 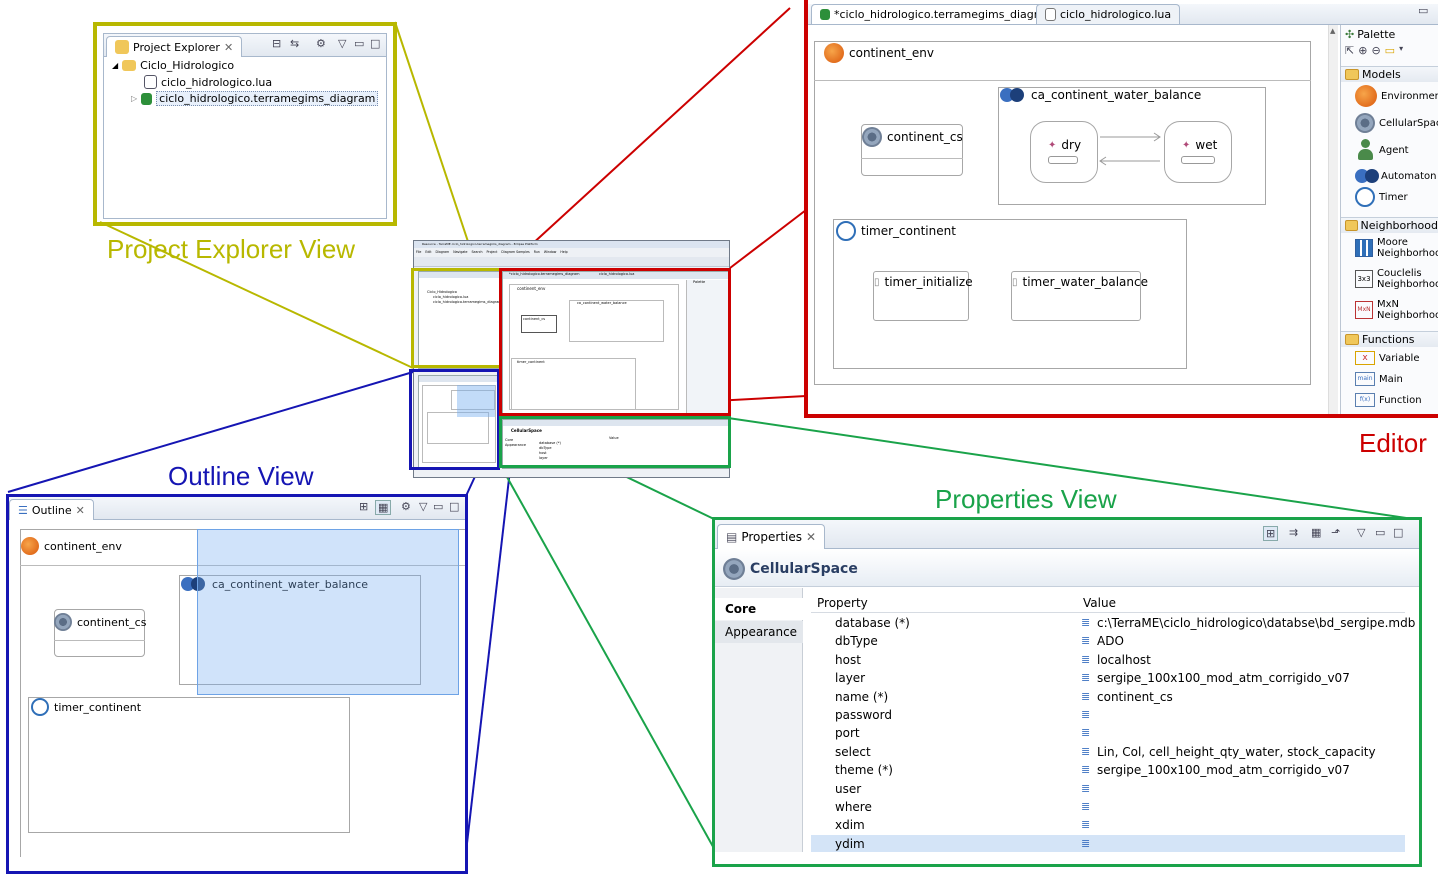 I want to click on palette-item-automaton: Automaton, so click(x=1395, y=176).